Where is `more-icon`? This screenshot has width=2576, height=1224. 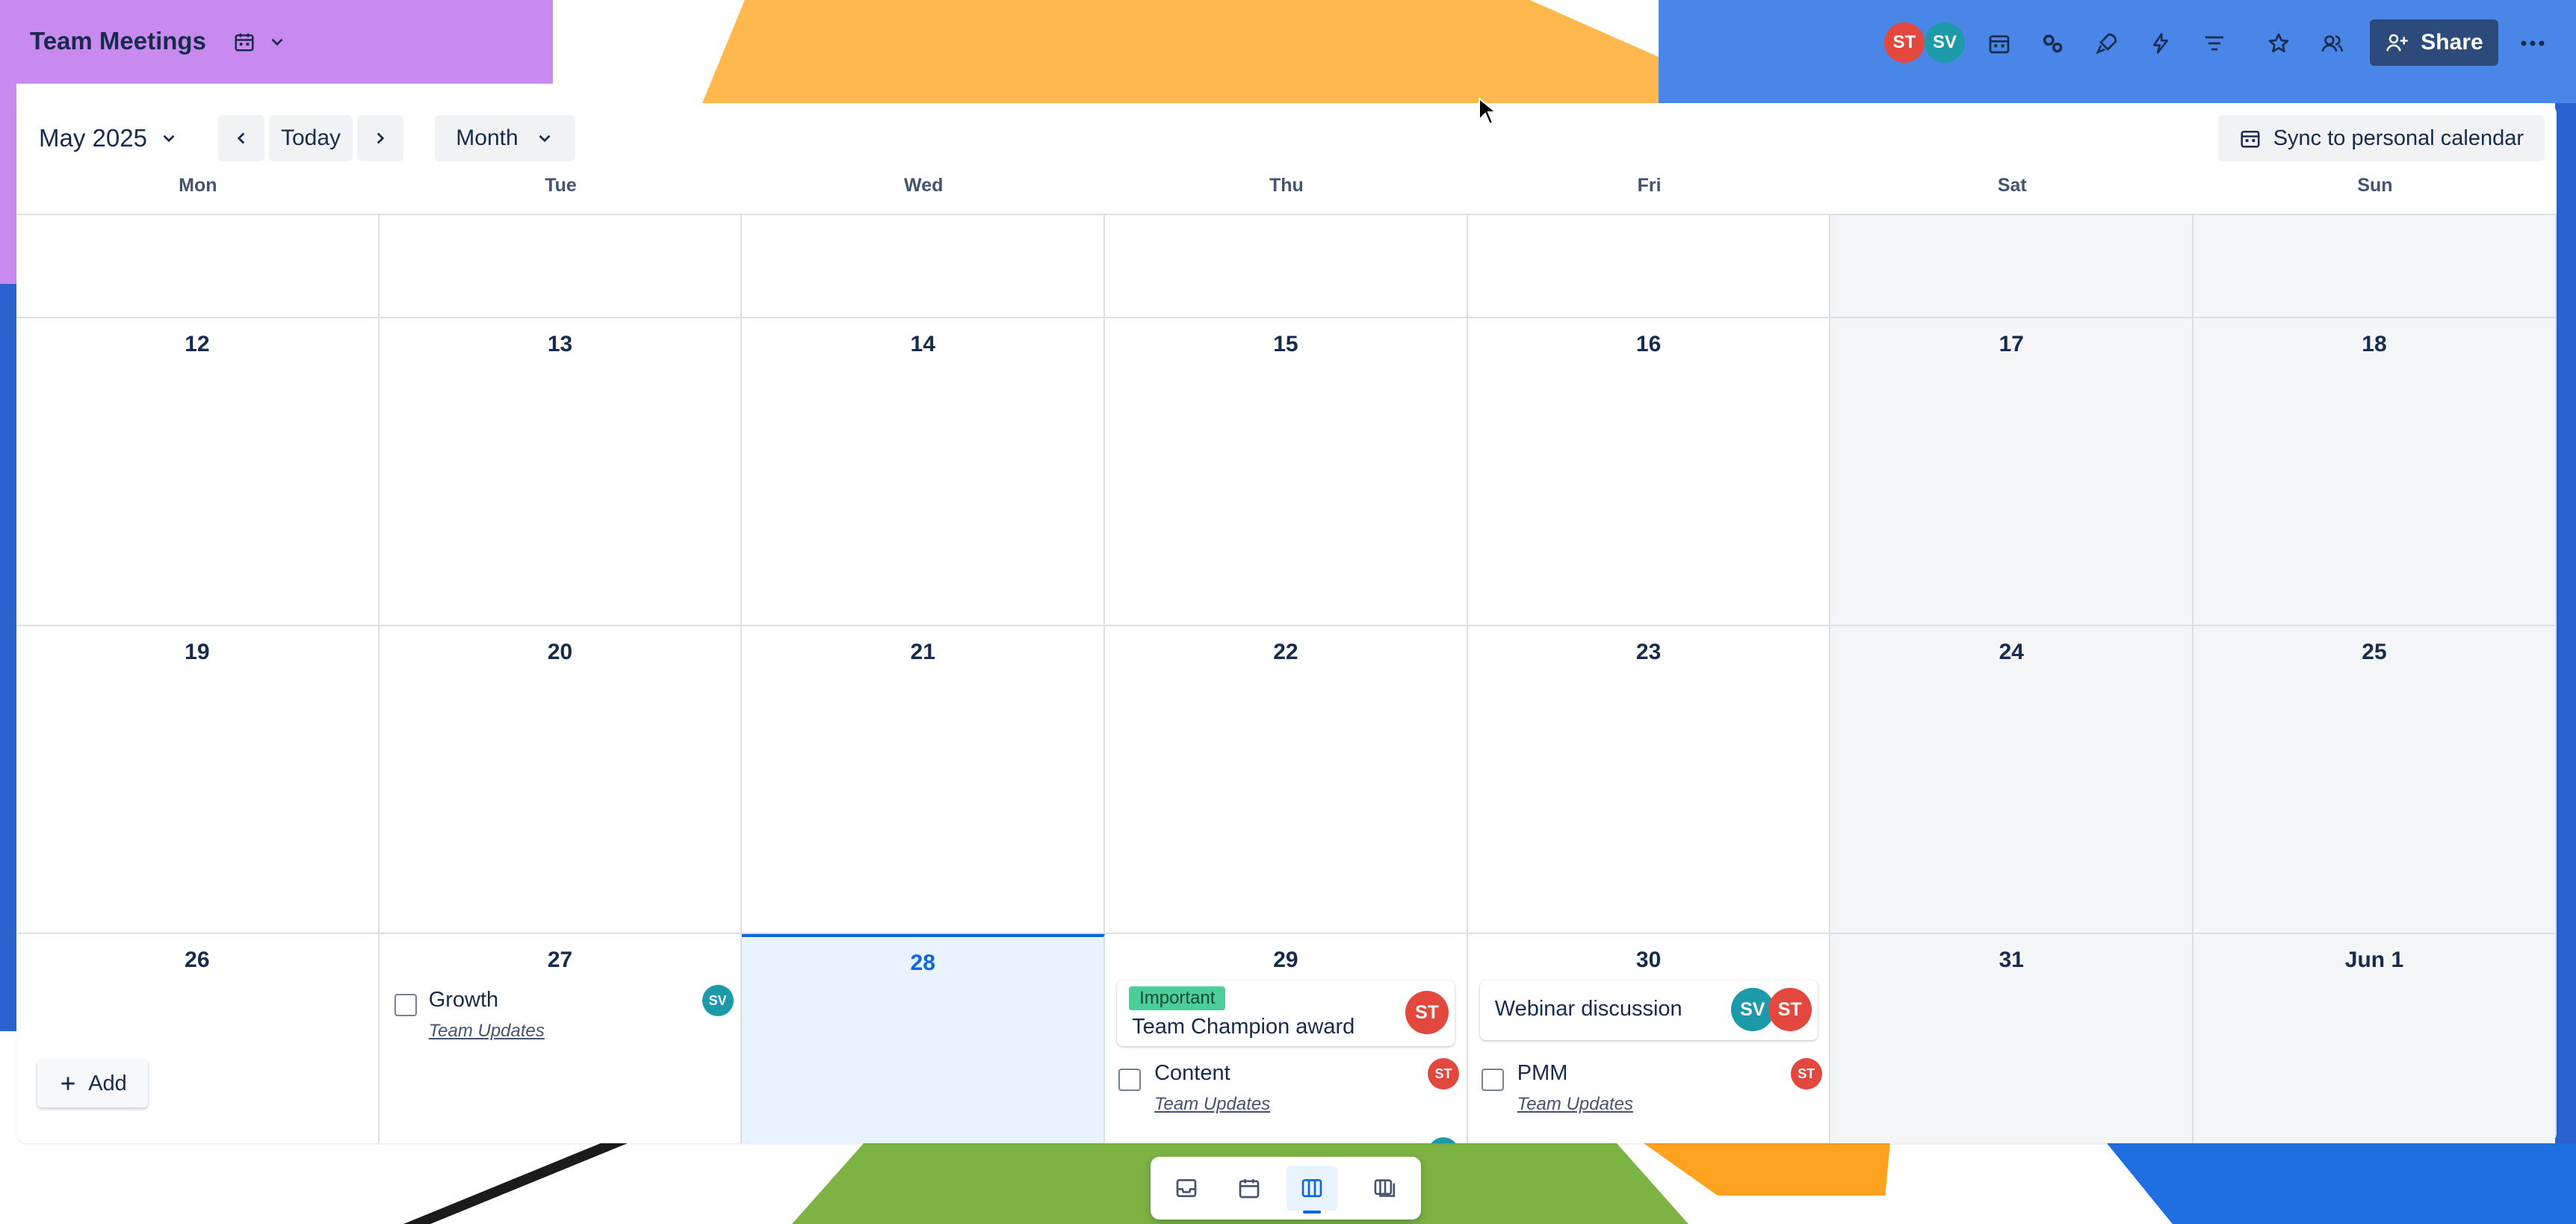 more-icon is located at coordinates (2533, 43).